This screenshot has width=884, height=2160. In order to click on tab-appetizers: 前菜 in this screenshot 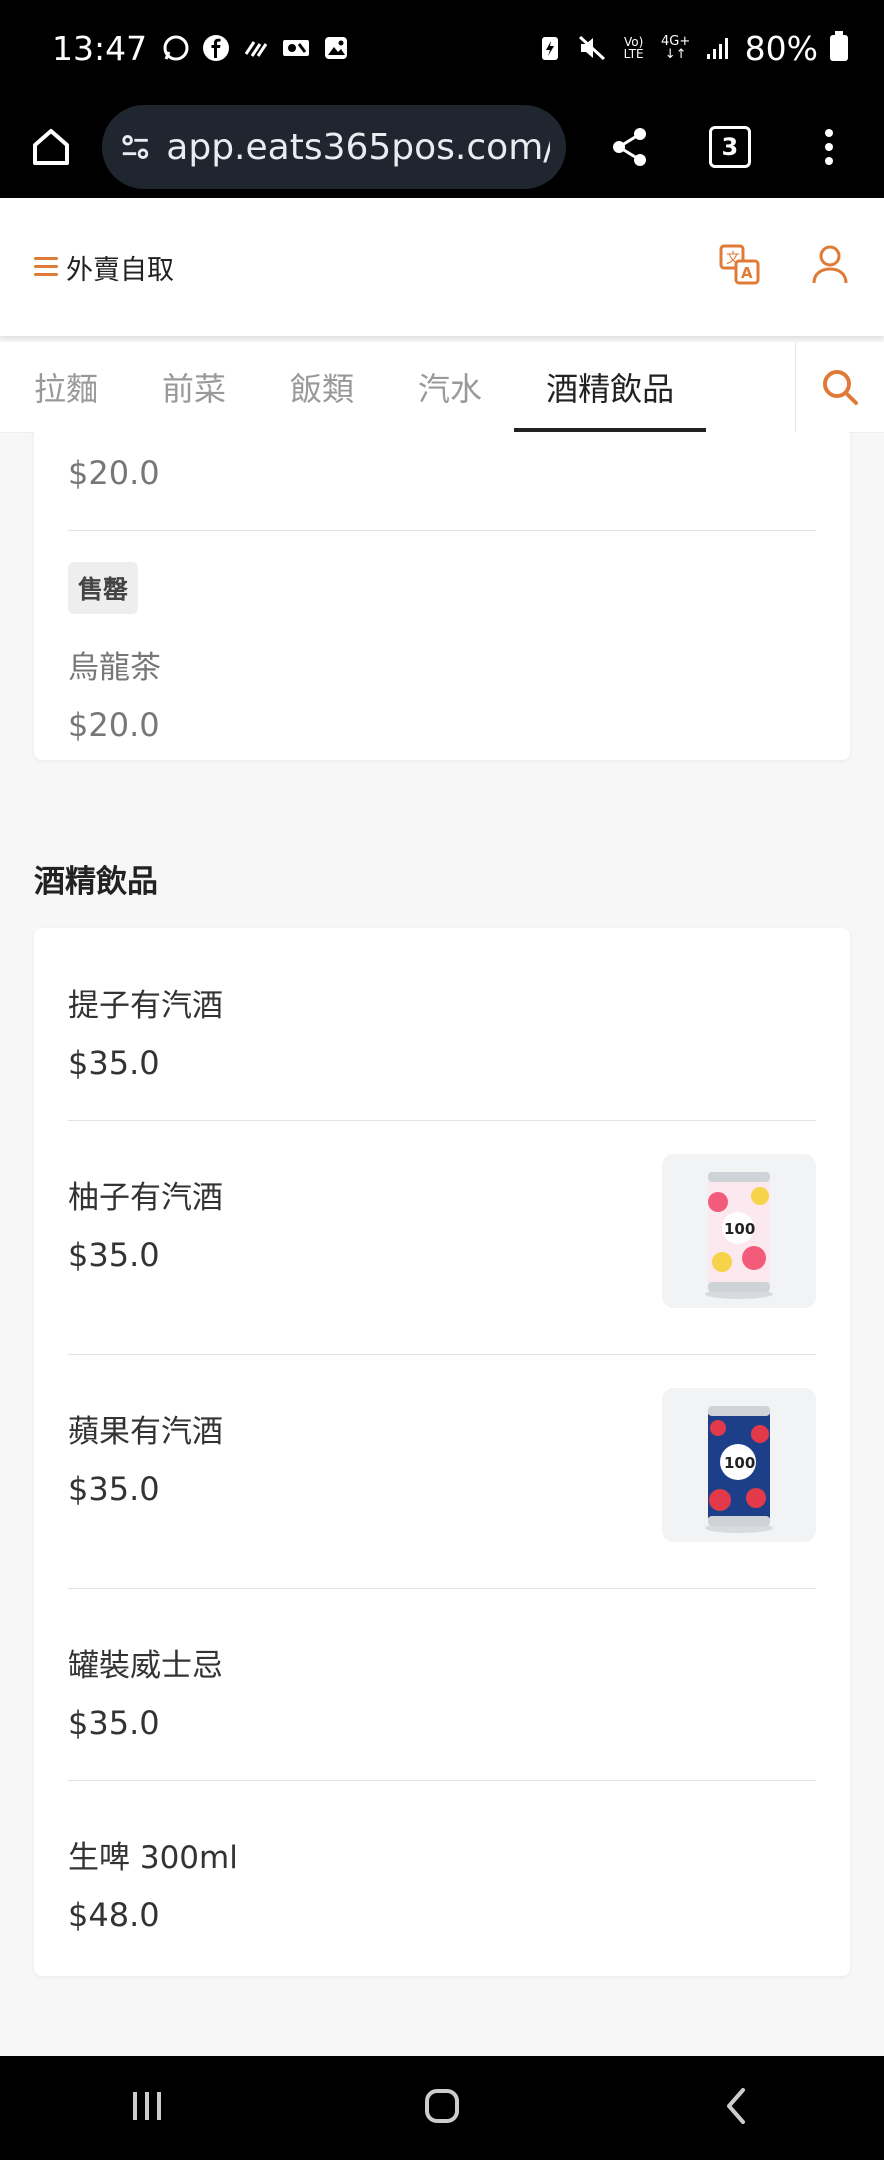, I will do `click(194, 387)`.